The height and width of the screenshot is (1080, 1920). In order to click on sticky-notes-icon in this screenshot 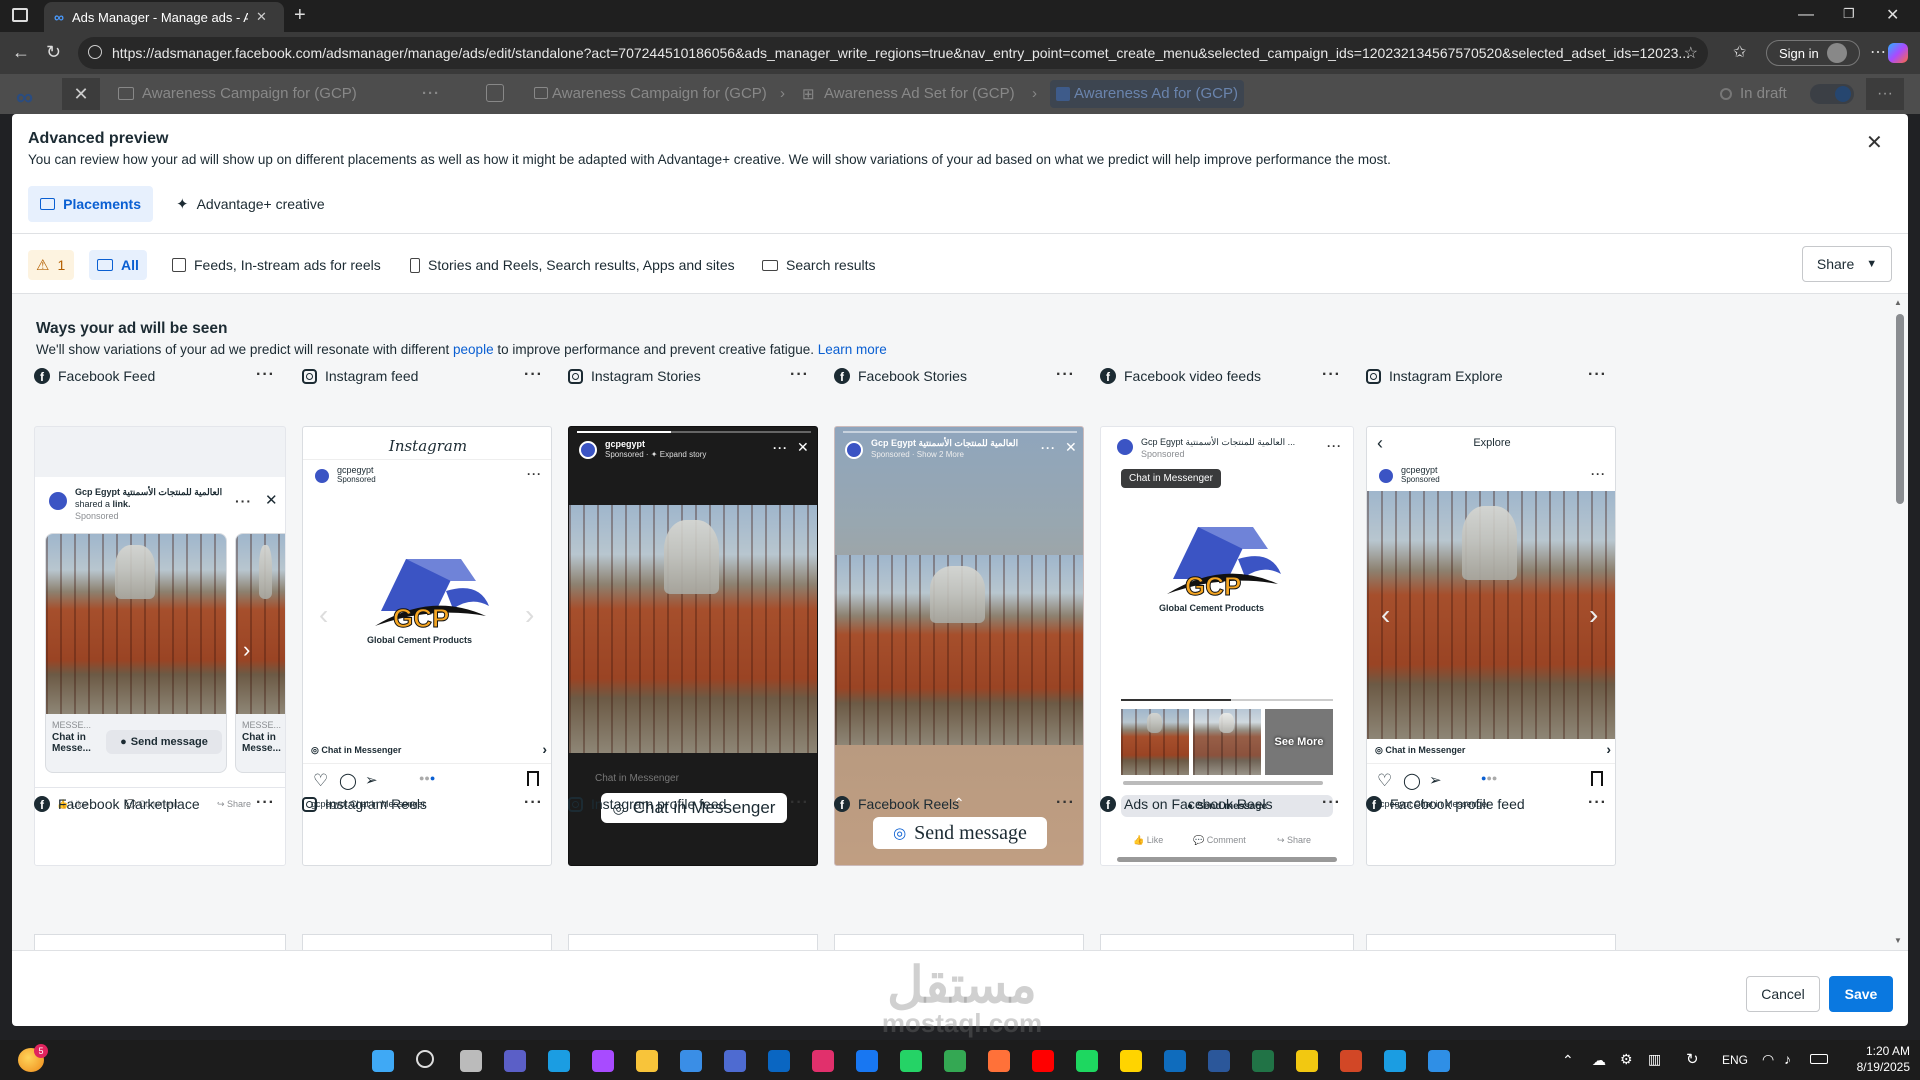, I will do `click(1131, 1061)`.